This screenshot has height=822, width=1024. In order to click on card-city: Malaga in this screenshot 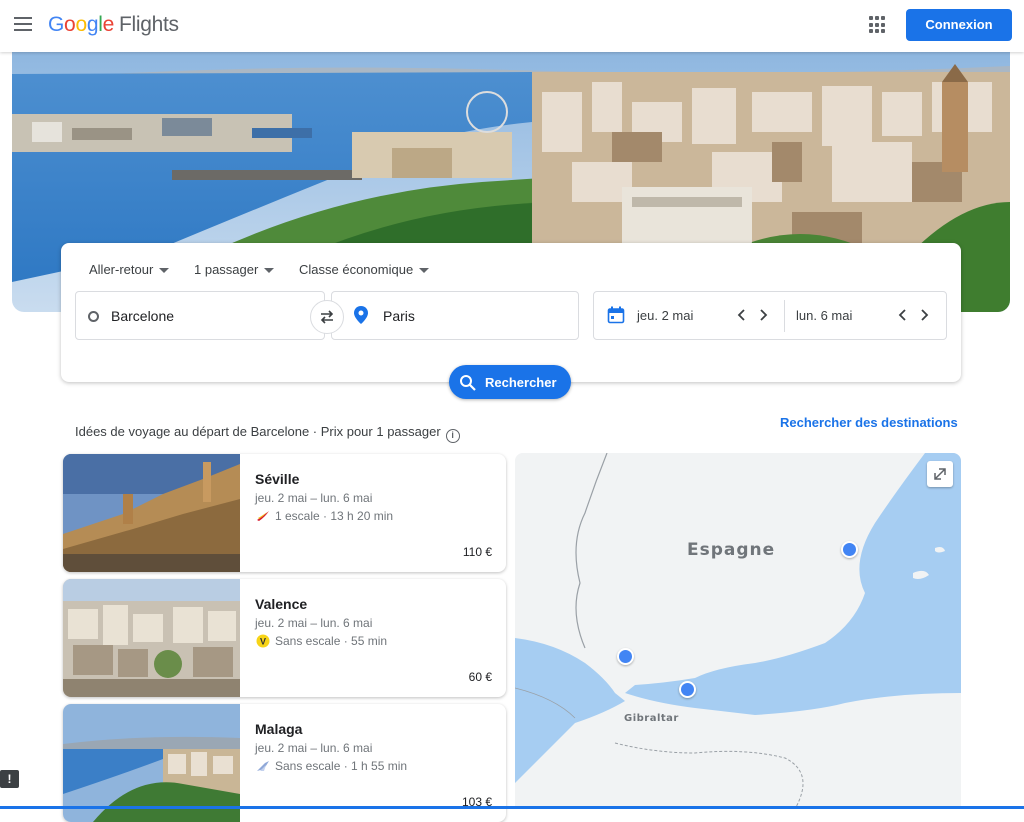, I will do `click(279, 729)`.